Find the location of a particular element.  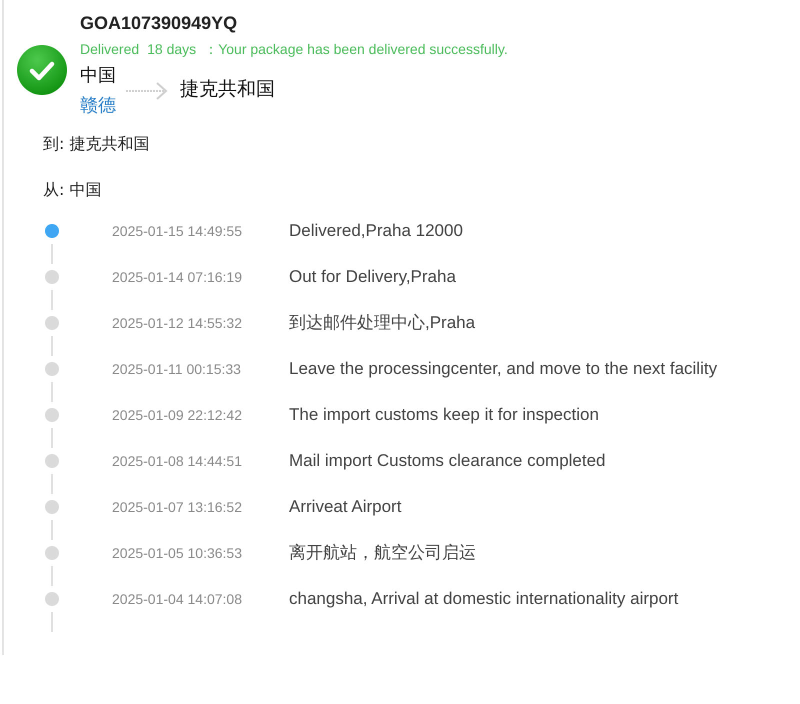

to-text: 到: 捷克共和国 is located at coordinates (96, 144).